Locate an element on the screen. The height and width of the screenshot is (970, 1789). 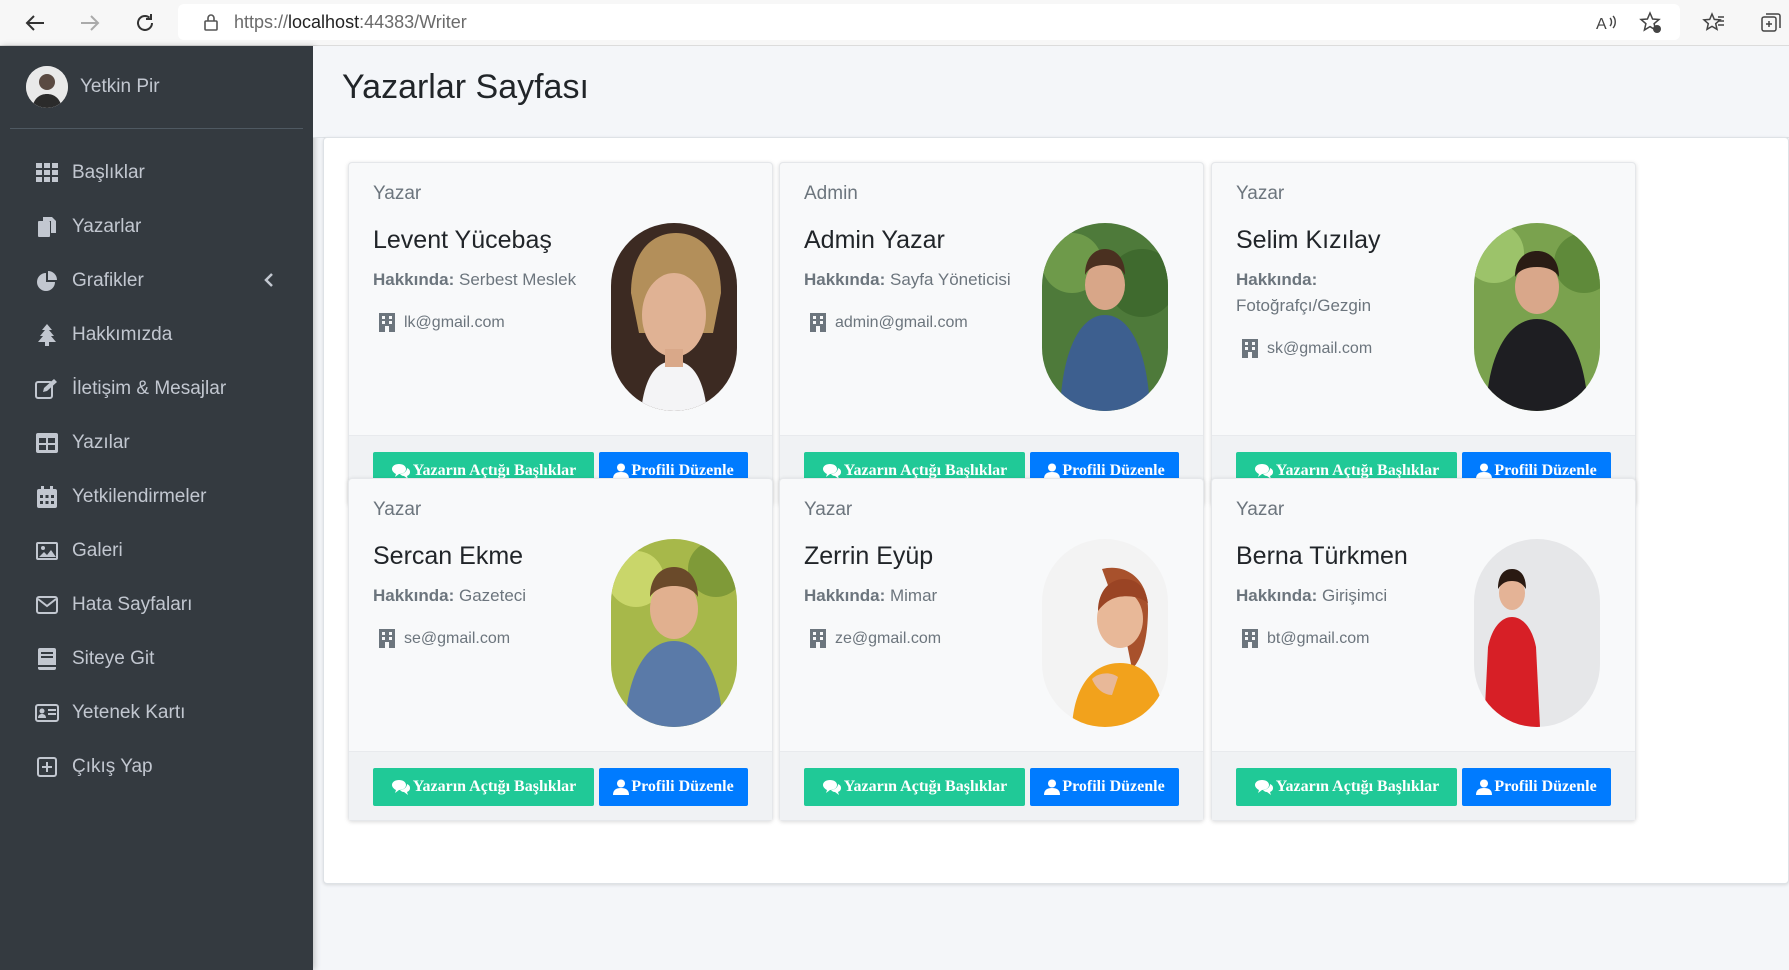
collections-icon is located at coordinates (1771, 22).